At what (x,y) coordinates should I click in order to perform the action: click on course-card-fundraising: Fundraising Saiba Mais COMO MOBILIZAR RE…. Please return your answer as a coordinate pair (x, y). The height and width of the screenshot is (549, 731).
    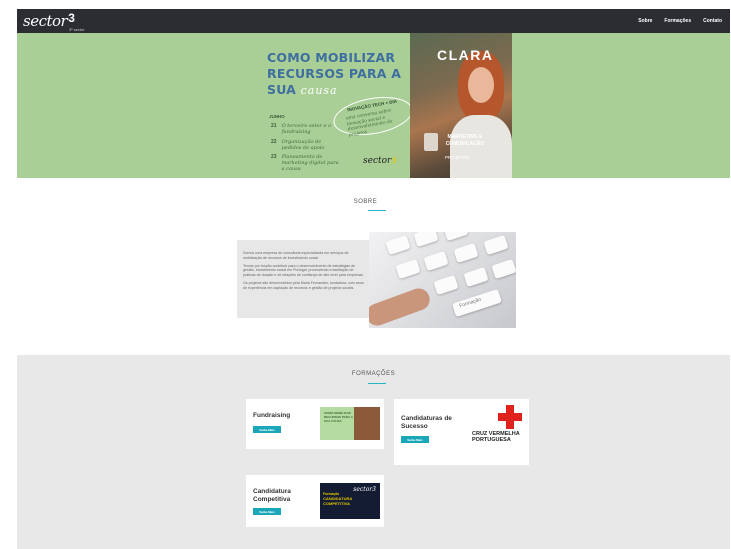
    Looking at the image, I should click on (315, 424).